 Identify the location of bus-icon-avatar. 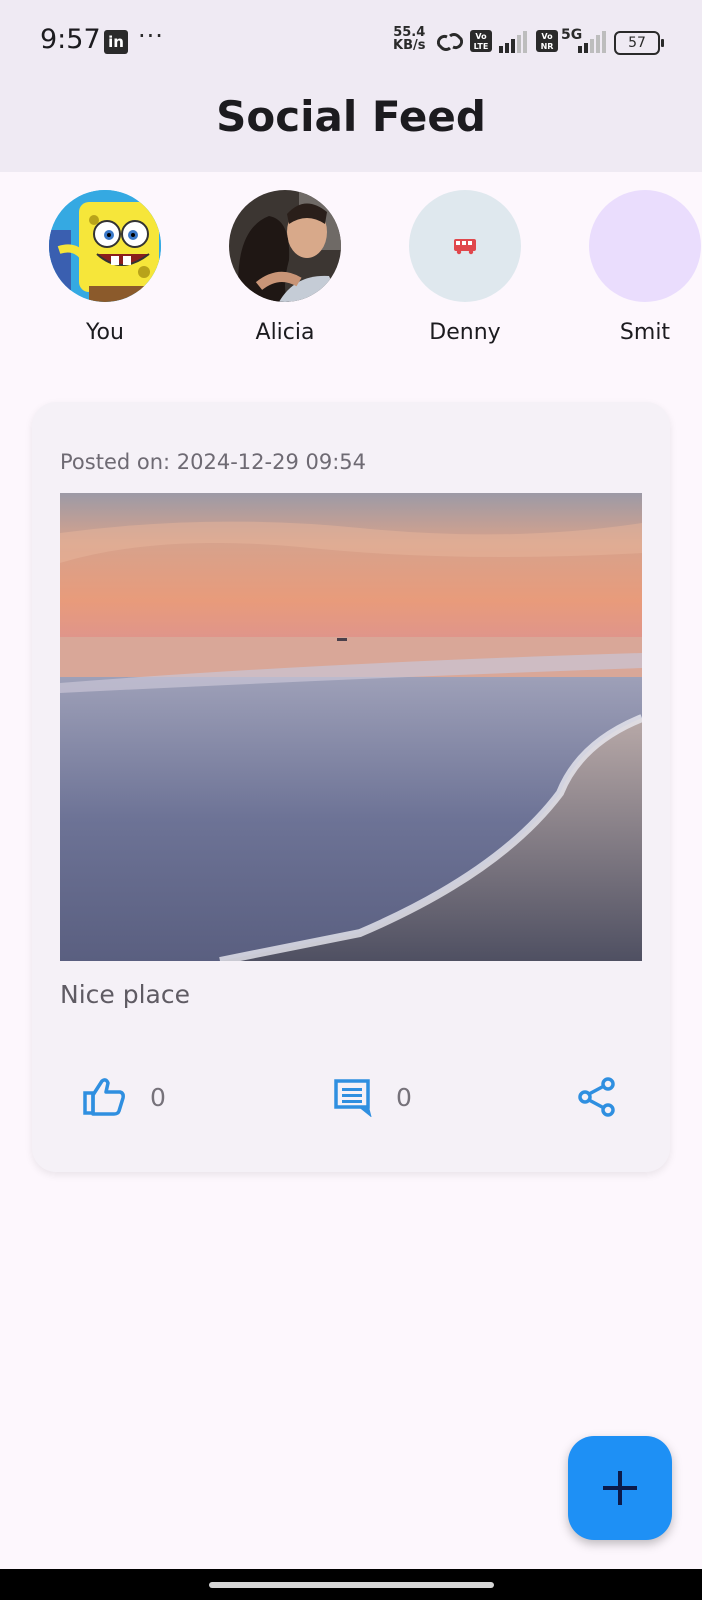
(465, 246).